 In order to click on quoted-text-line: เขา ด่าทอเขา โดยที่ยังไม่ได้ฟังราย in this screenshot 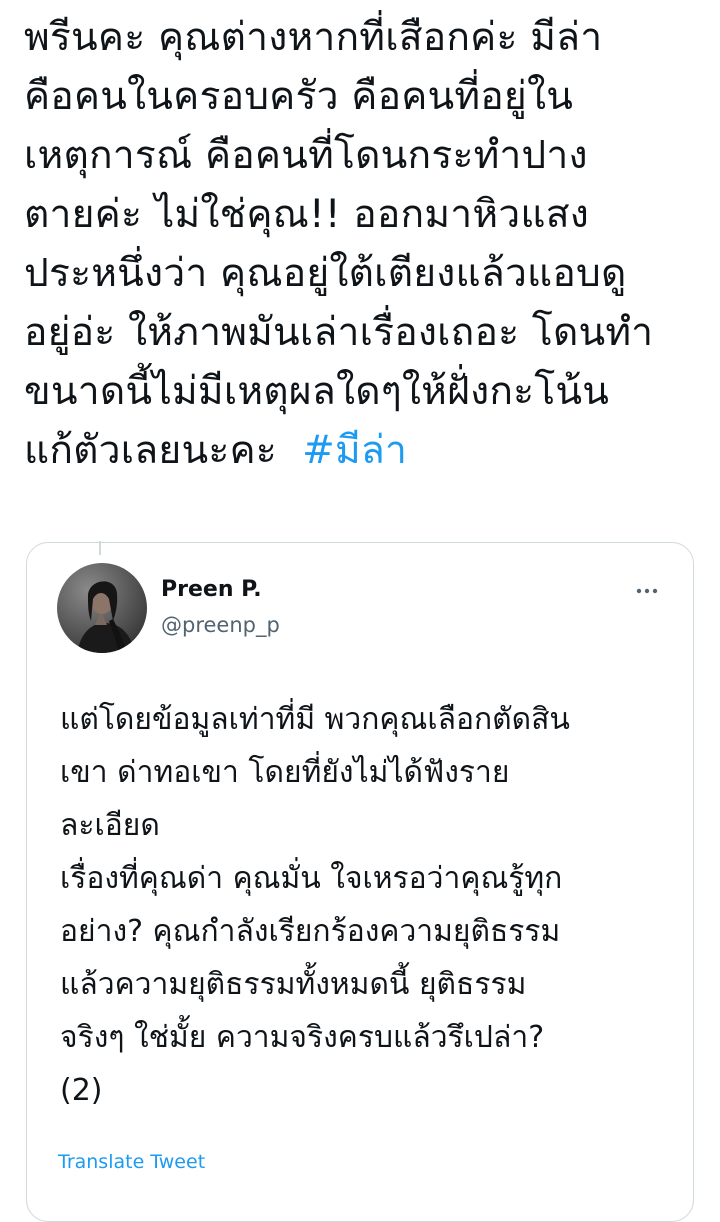, I will do `click(285, 772)`.